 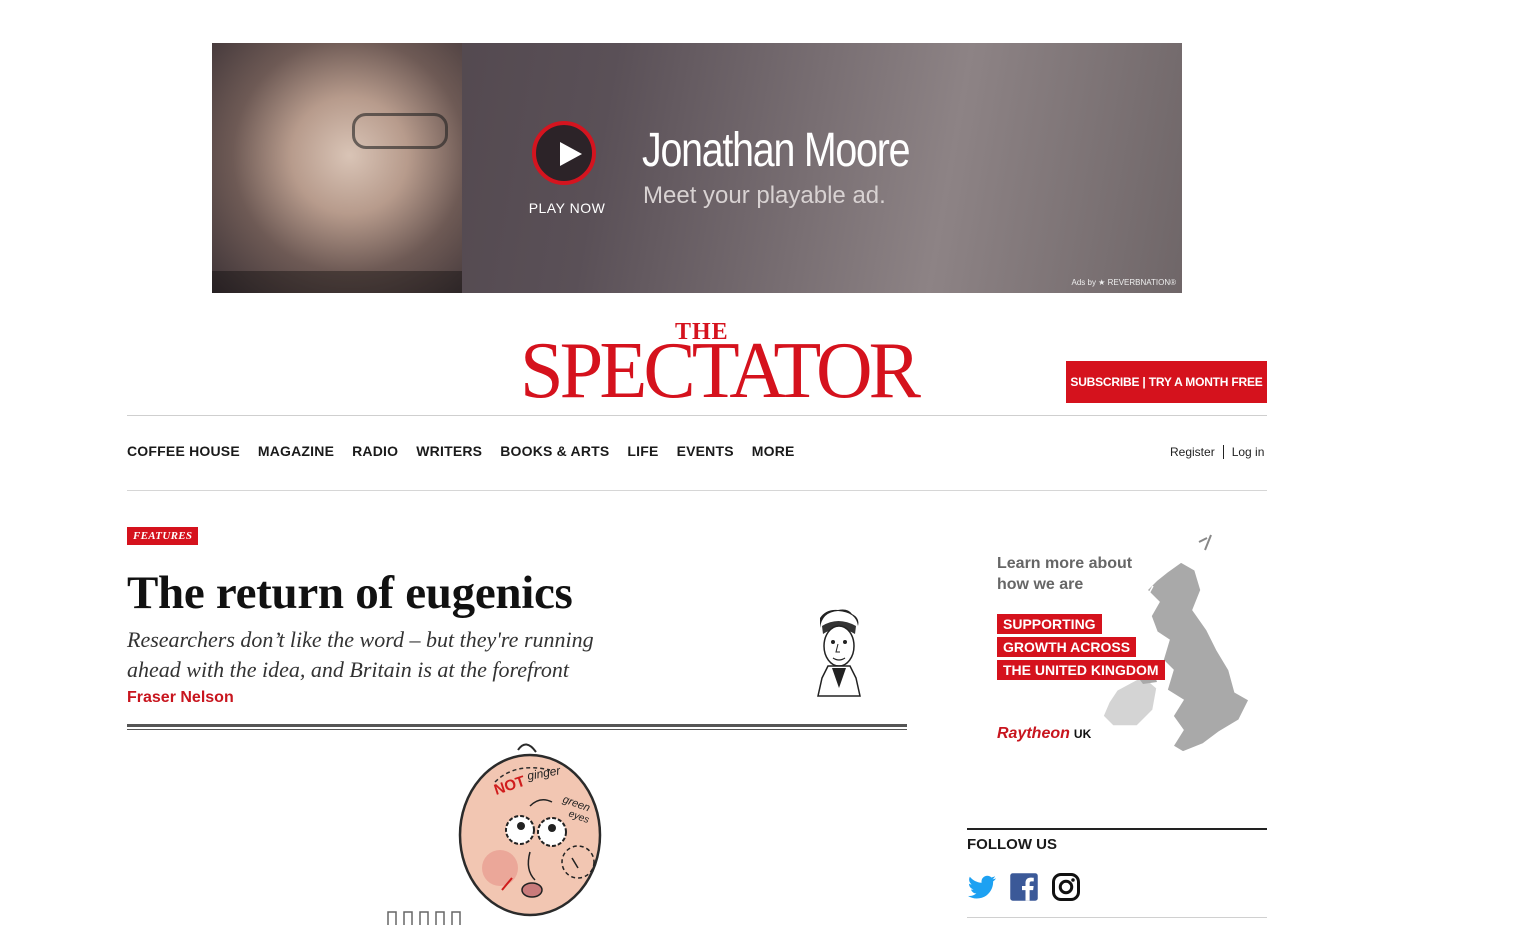 I want to click on nav-divider, so click(x=697, y=490).